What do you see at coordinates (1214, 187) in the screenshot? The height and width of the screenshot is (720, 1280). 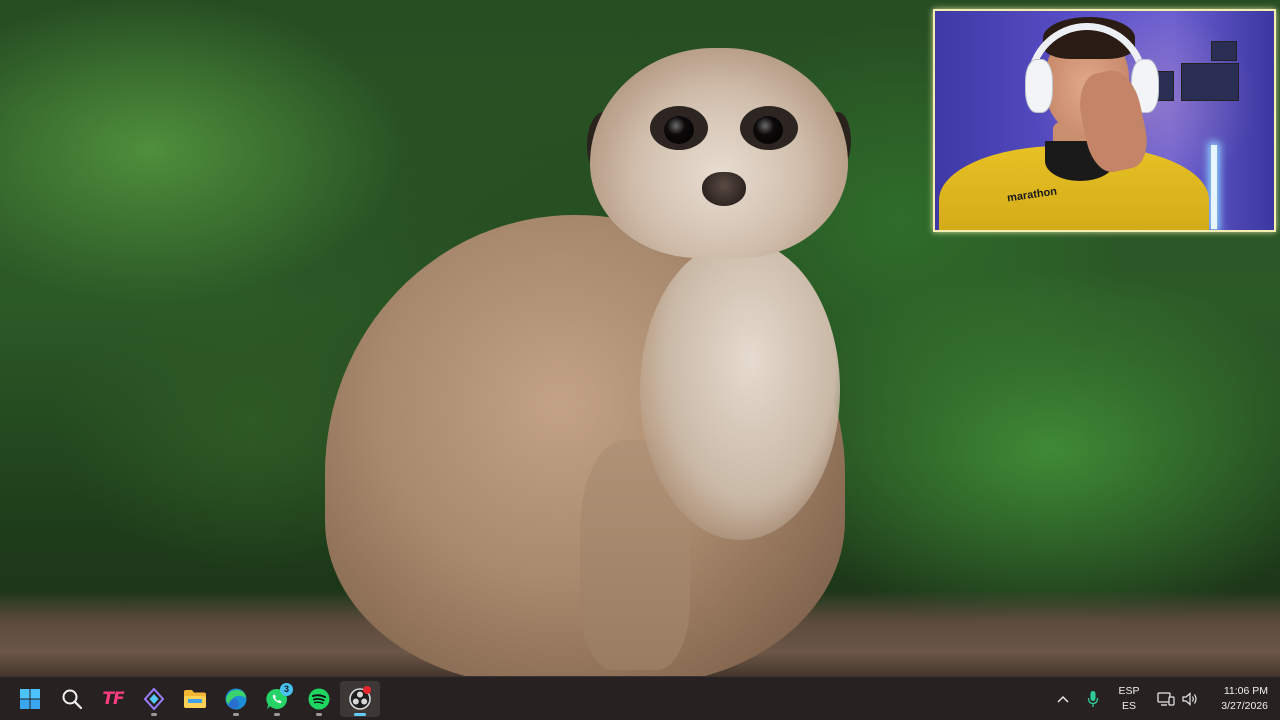 I see `webcam-led-light` at bounding box center [1214, 187].